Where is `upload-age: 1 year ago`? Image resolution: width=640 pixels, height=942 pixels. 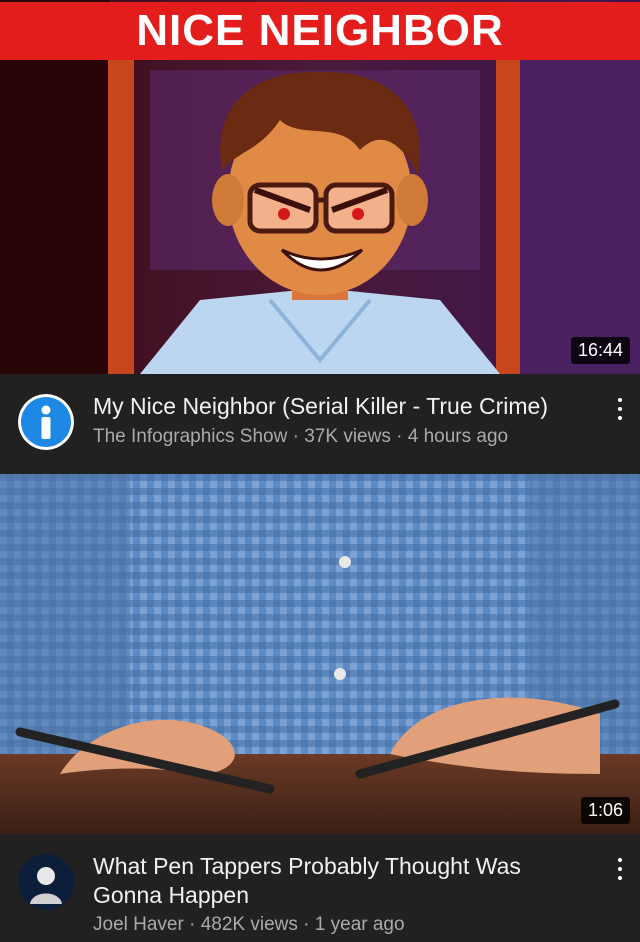
upload-age: 1 year ago is located at coordinates (359, 924).